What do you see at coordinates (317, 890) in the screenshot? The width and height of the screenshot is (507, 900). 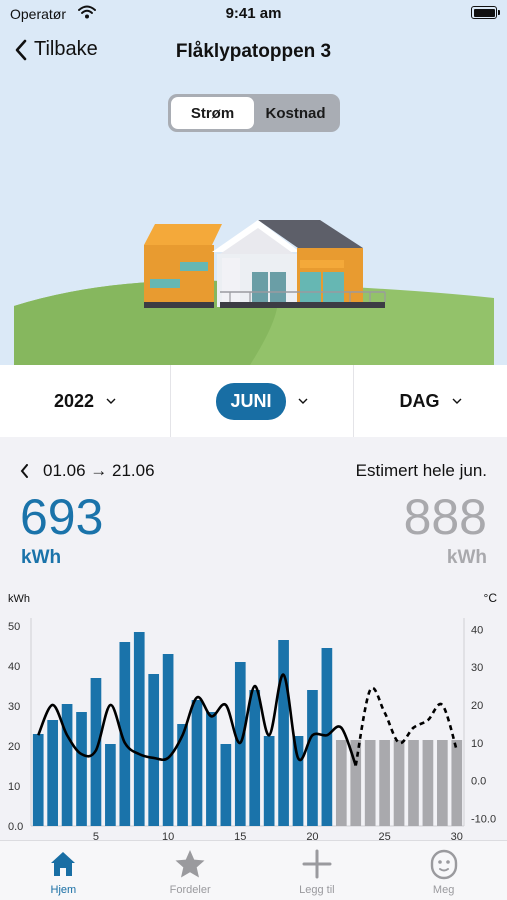 I see `tab-add-label: Legg til` at bounding box center [317, 890].